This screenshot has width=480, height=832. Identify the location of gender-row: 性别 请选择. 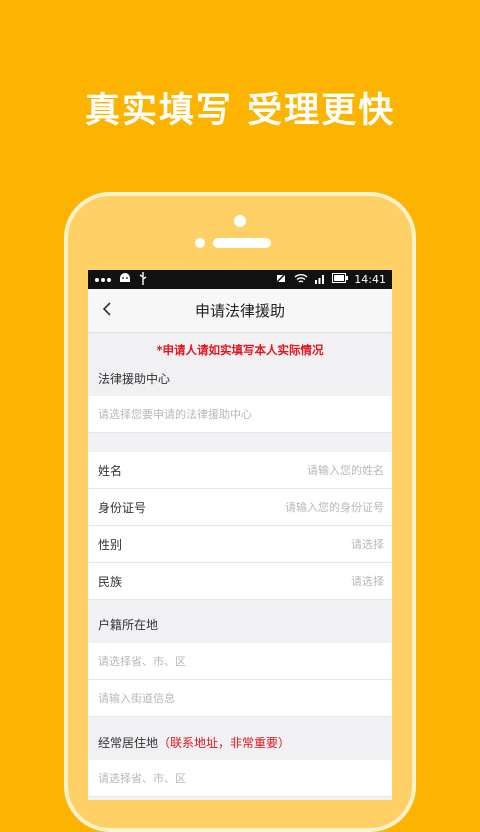
(240, 544).